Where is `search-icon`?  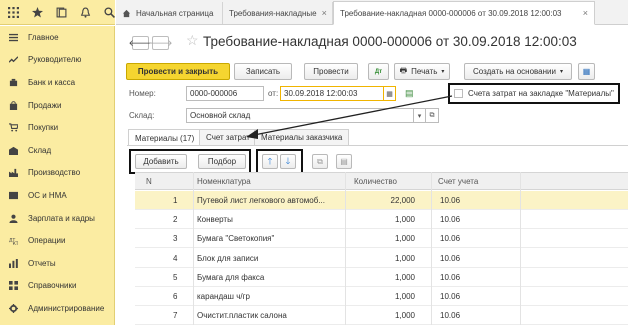 search-icon is located at coordinates (109, 12).